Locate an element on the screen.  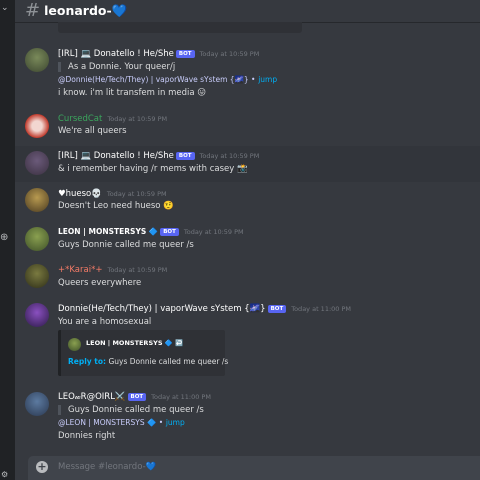
reply-text: Guys Donnie called me queer /s is located at coordinates (168, 361).